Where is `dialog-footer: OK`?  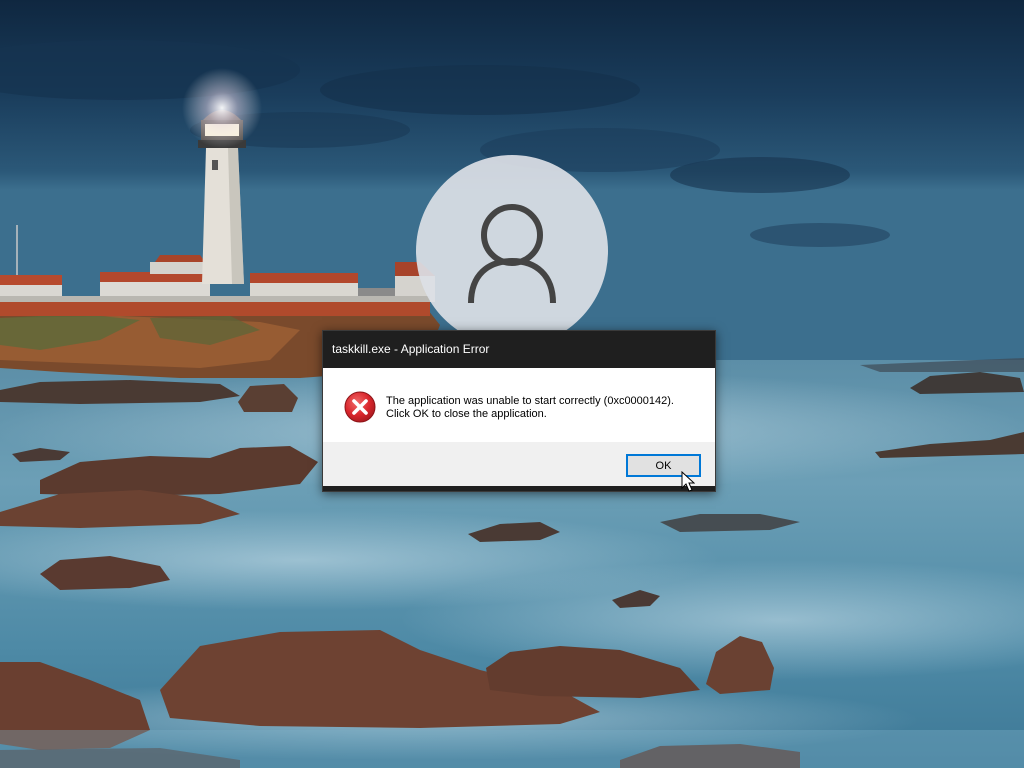 dialog-footer: OK is located at coordinates (519, 464).